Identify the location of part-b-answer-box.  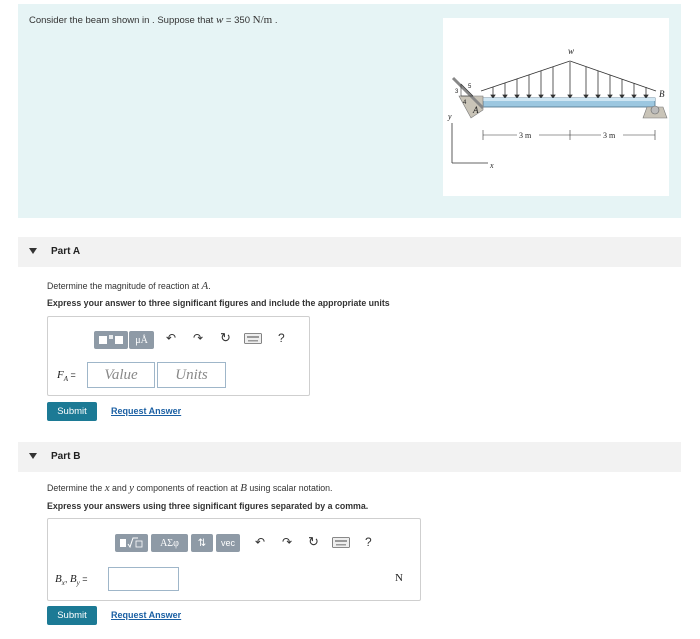
(234, 559).